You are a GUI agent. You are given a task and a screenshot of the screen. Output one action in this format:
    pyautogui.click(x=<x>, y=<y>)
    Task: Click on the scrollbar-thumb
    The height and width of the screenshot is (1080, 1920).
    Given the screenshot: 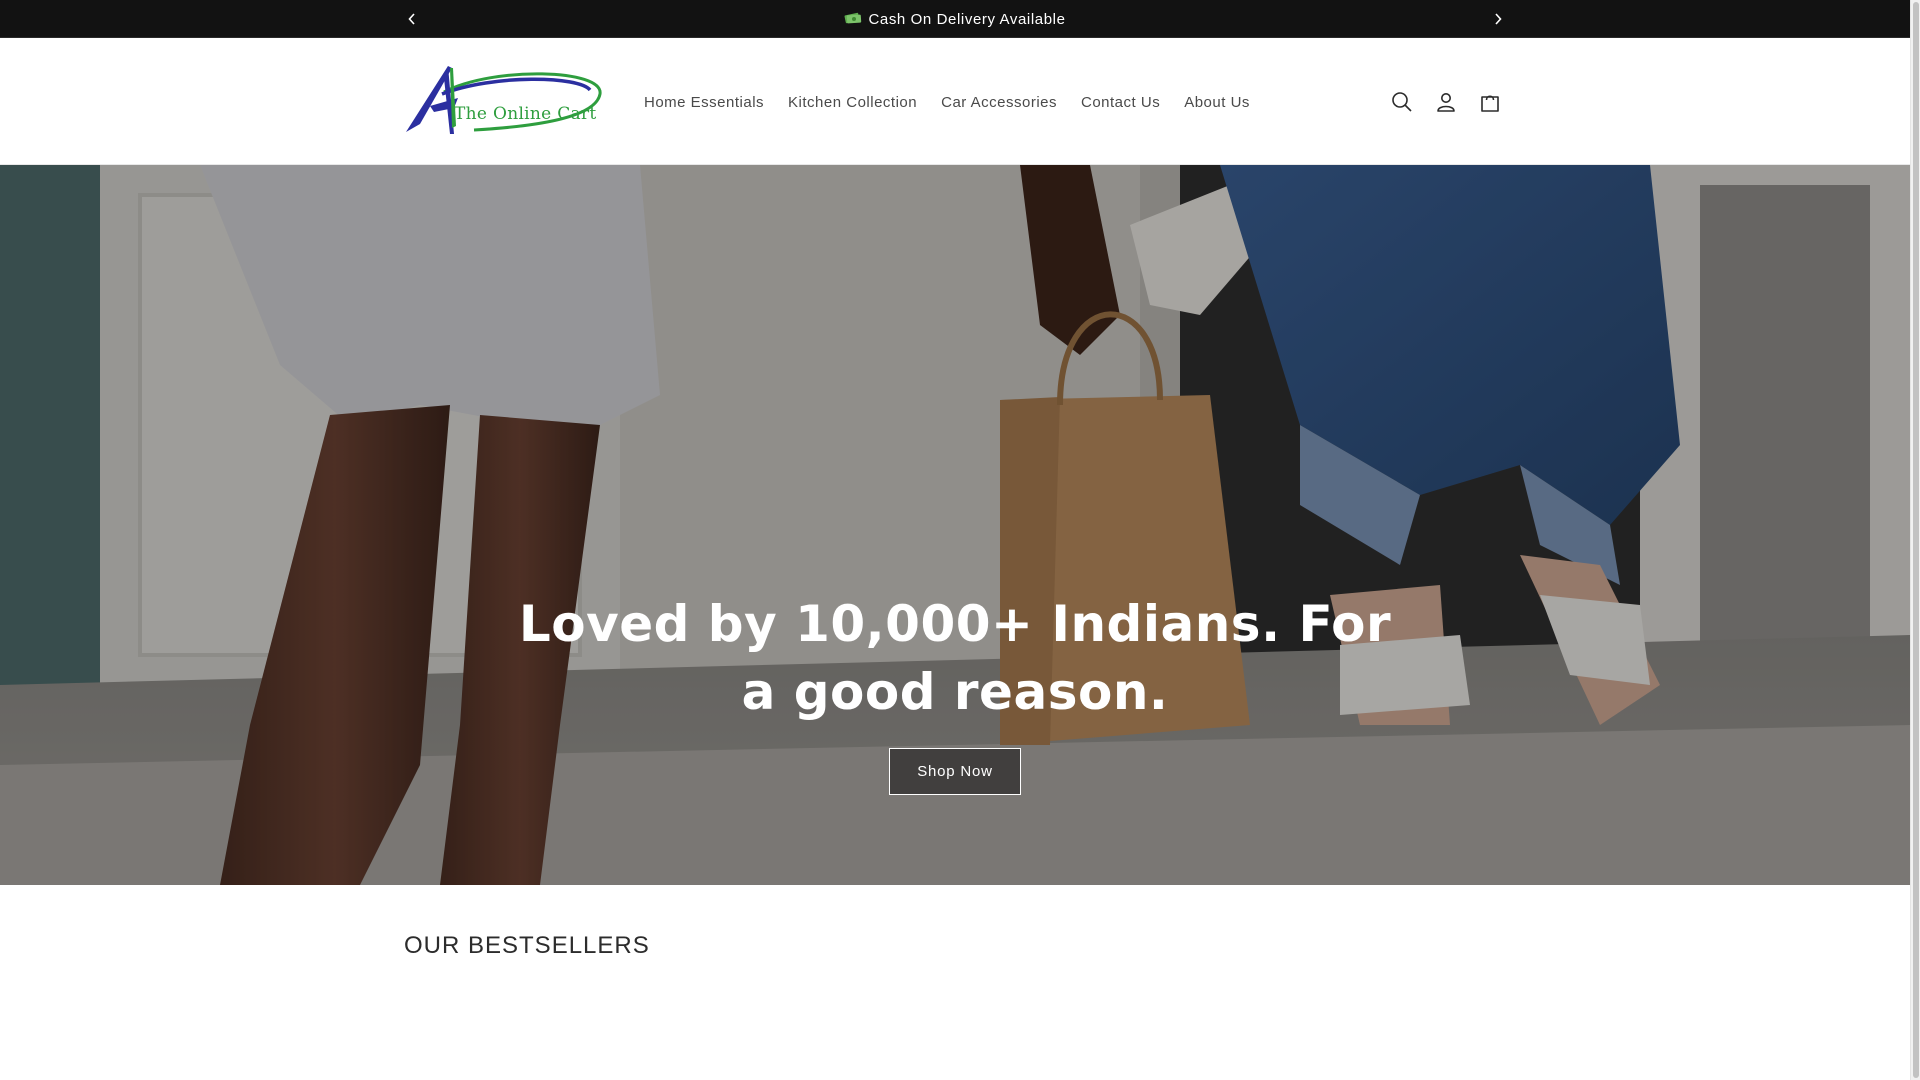 What is the action you would take?
    pyautogui.click(x=1916, y=540)
    